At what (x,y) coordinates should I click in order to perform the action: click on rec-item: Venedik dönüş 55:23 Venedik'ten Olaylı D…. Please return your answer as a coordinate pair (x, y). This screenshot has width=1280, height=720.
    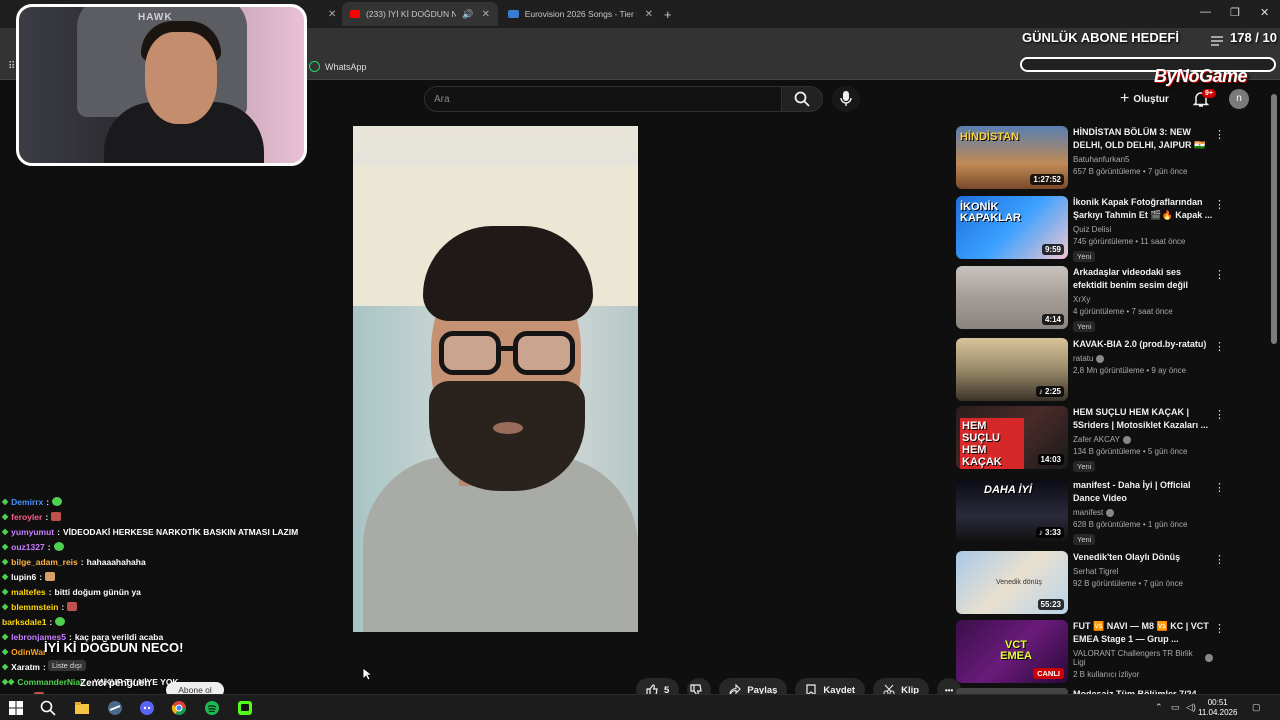
    Looking at the image, I should click on (1091, 585).